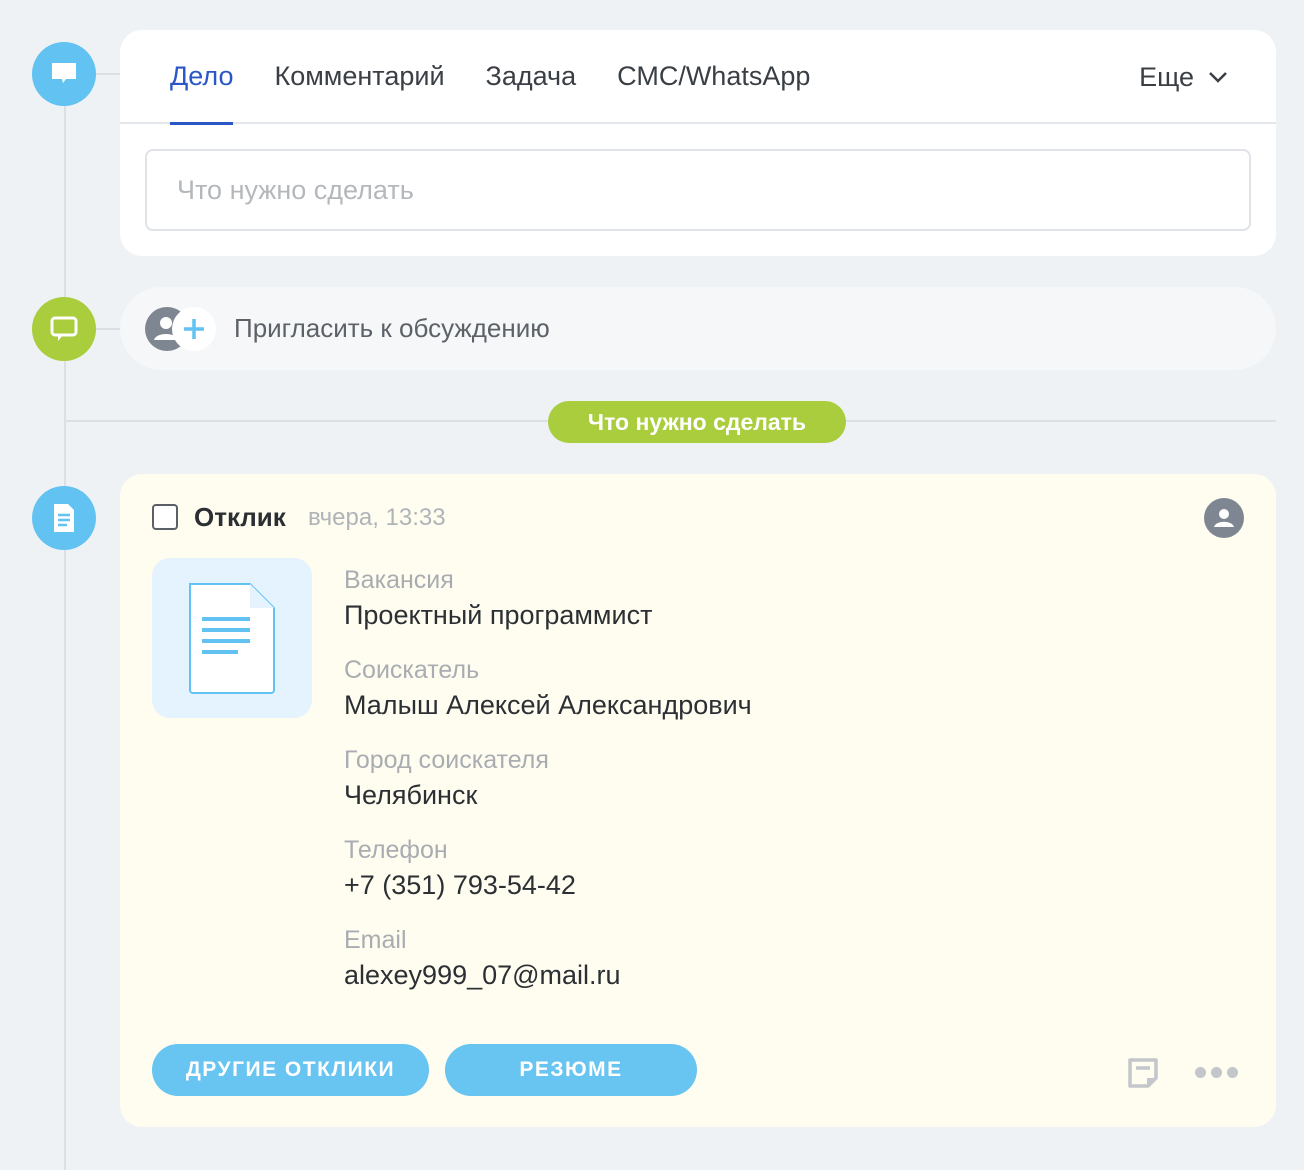 This screenshot has width=1304, height=1170. What do you see at coordinates (531, 76) in the screenshot?
I see `tab-task: Задача` at bounding box center [531, 76].